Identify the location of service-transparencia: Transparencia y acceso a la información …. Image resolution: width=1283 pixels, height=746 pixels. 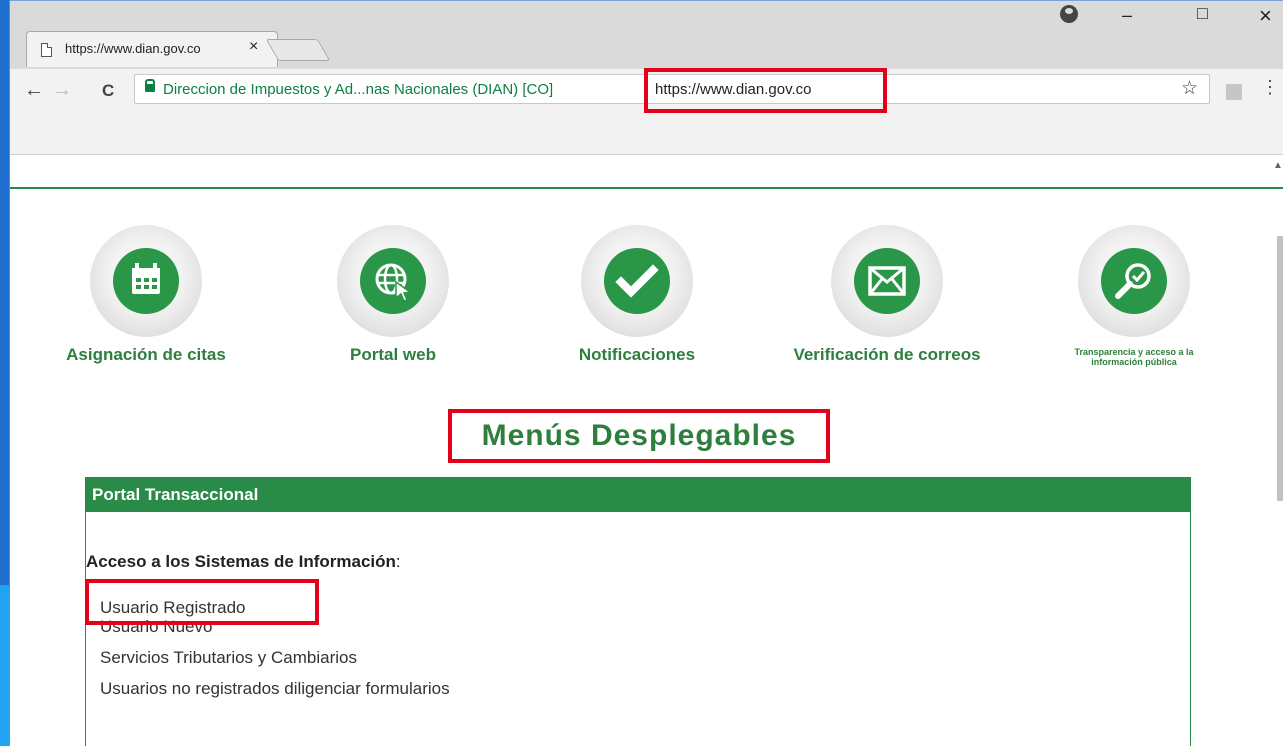
(1134, 296).